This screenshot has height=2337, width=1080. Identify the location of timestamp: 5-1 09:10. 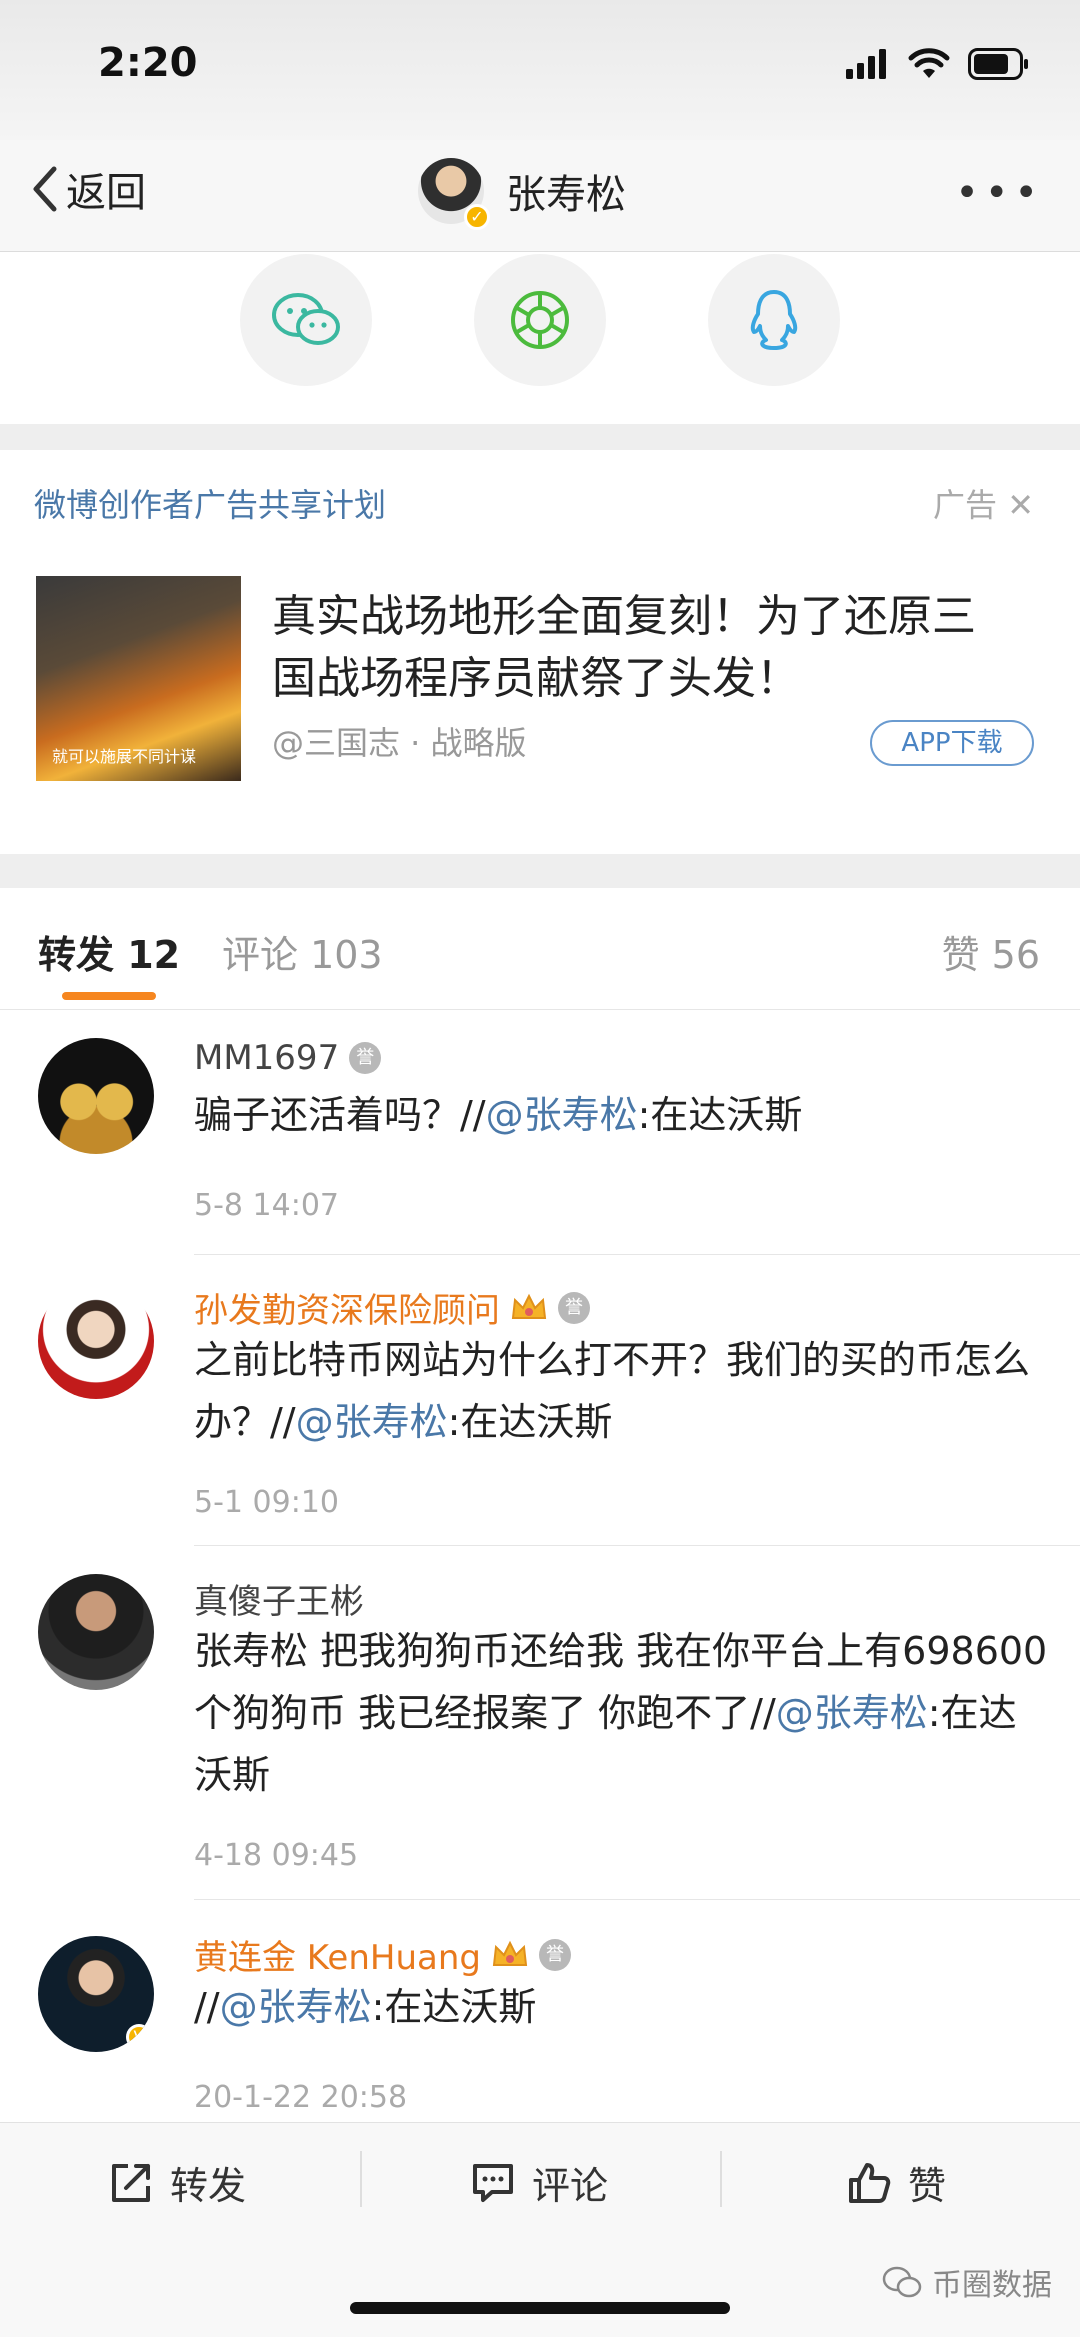
(266, 1502).